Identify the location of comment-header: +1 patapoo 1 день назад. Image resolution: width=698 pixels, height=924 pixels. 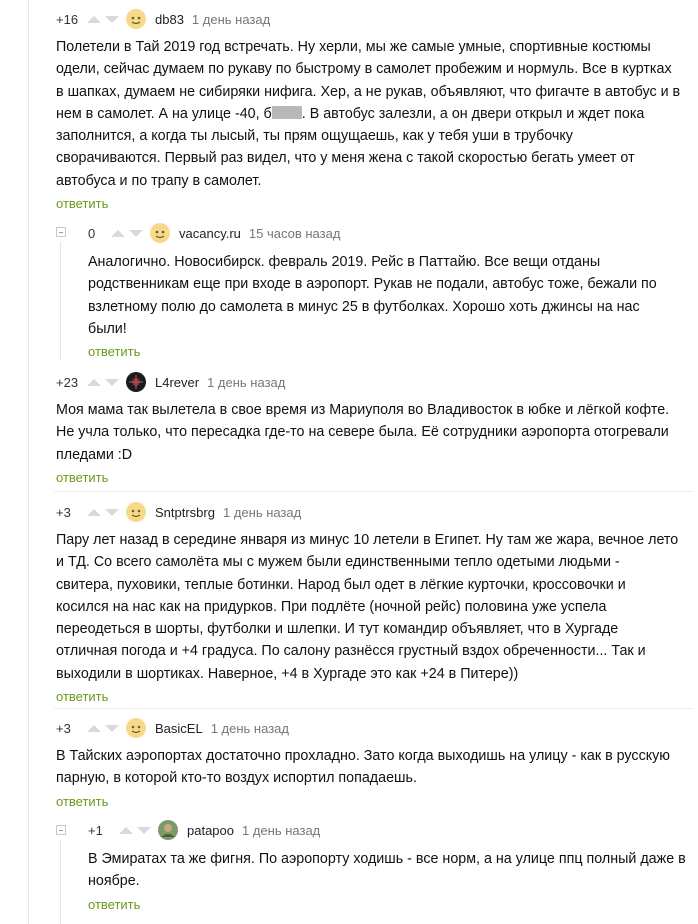
(388, 830).